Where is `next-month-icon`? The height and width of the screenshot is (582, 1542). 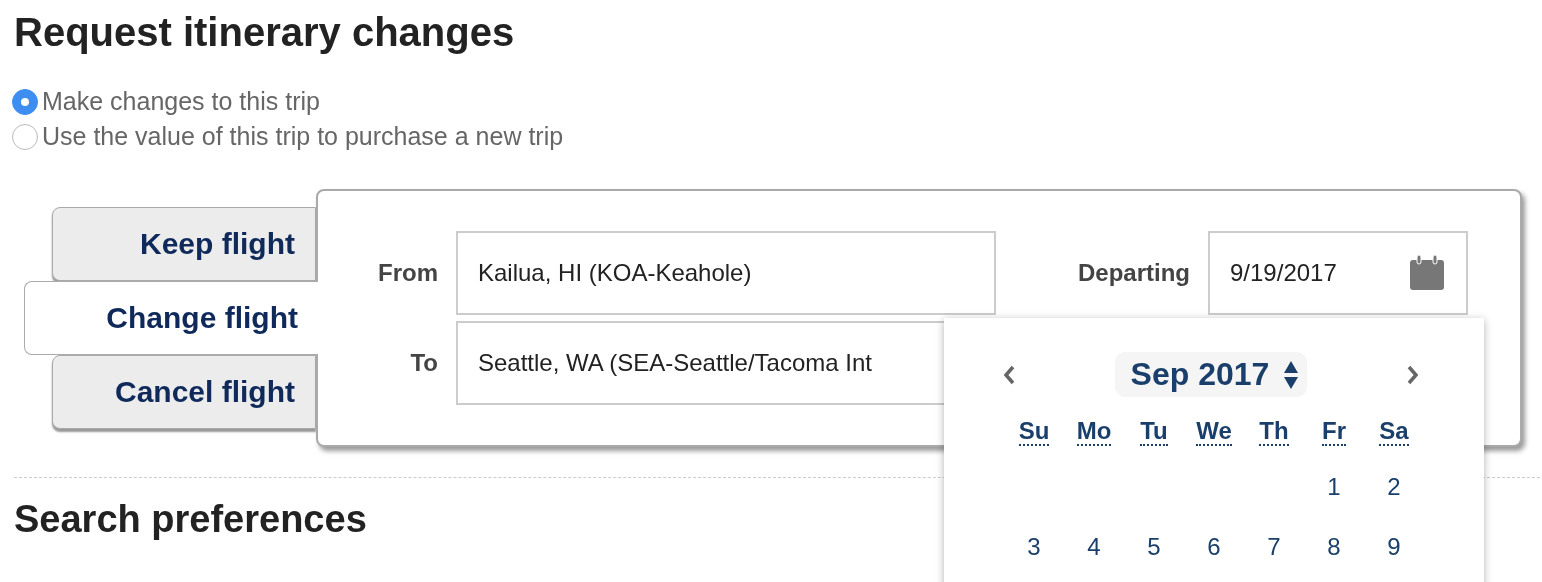 next-month-icon is located at coordinates (1413, 374).